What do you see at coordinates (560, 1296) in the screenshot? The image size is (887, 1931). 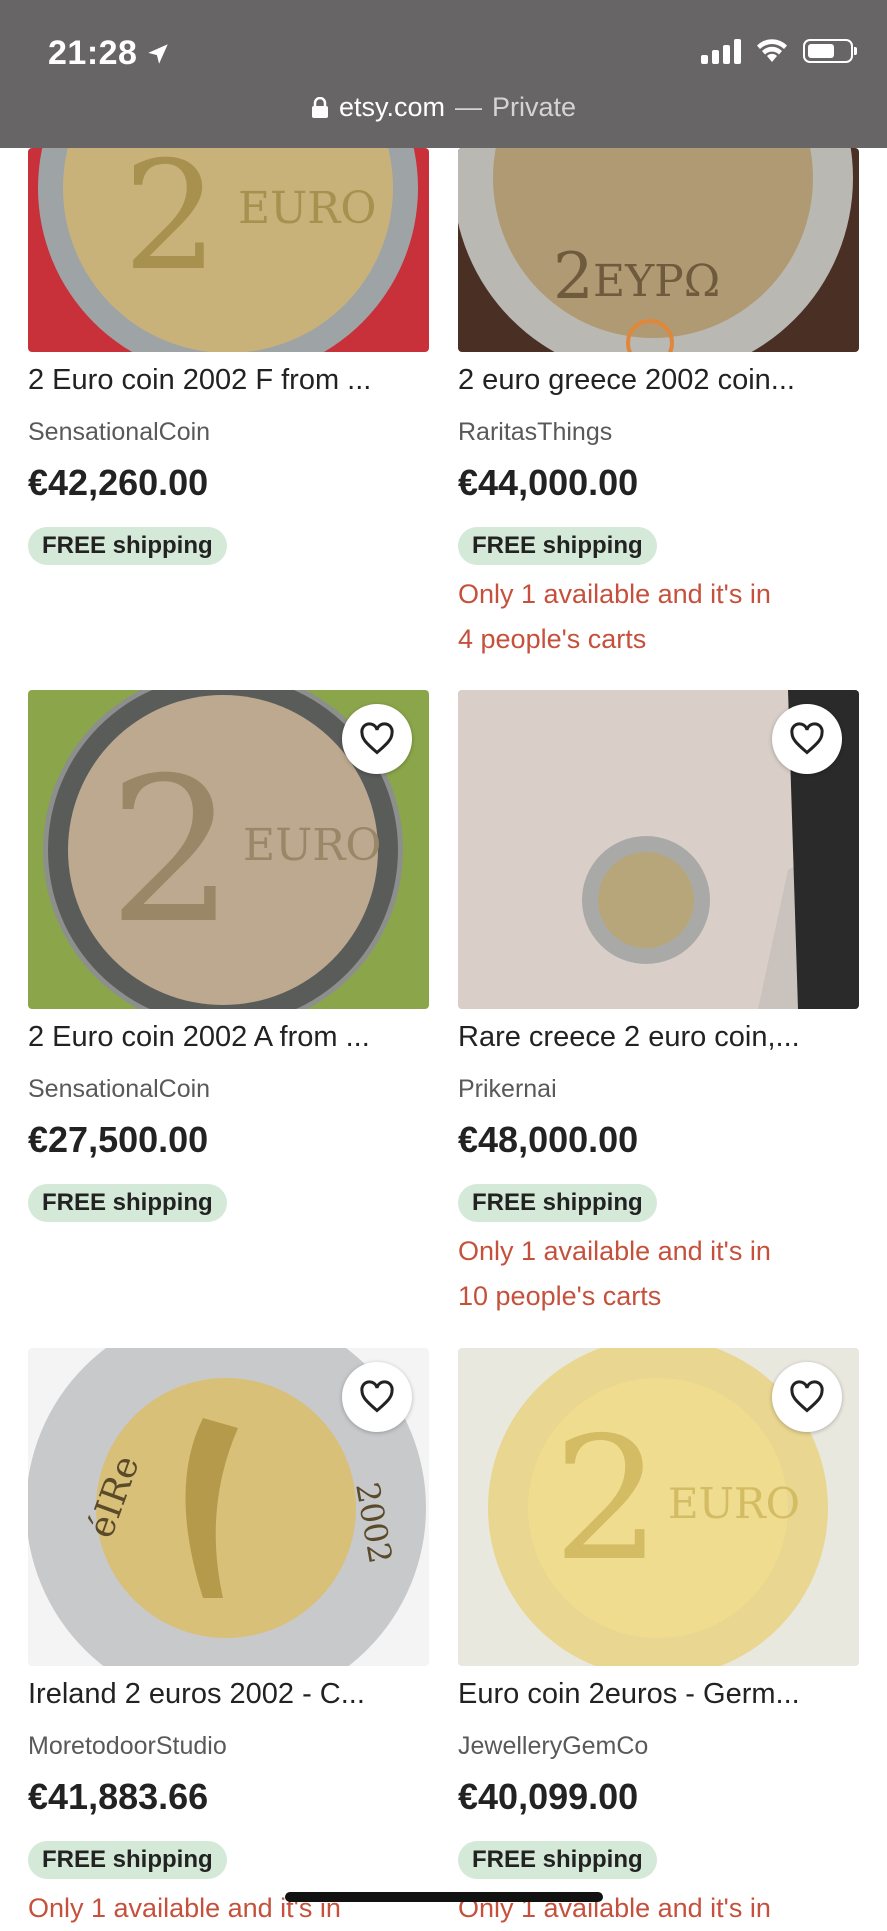 I see `scarcity-line: 10 people's carts` at bounding box center [560, 1296].